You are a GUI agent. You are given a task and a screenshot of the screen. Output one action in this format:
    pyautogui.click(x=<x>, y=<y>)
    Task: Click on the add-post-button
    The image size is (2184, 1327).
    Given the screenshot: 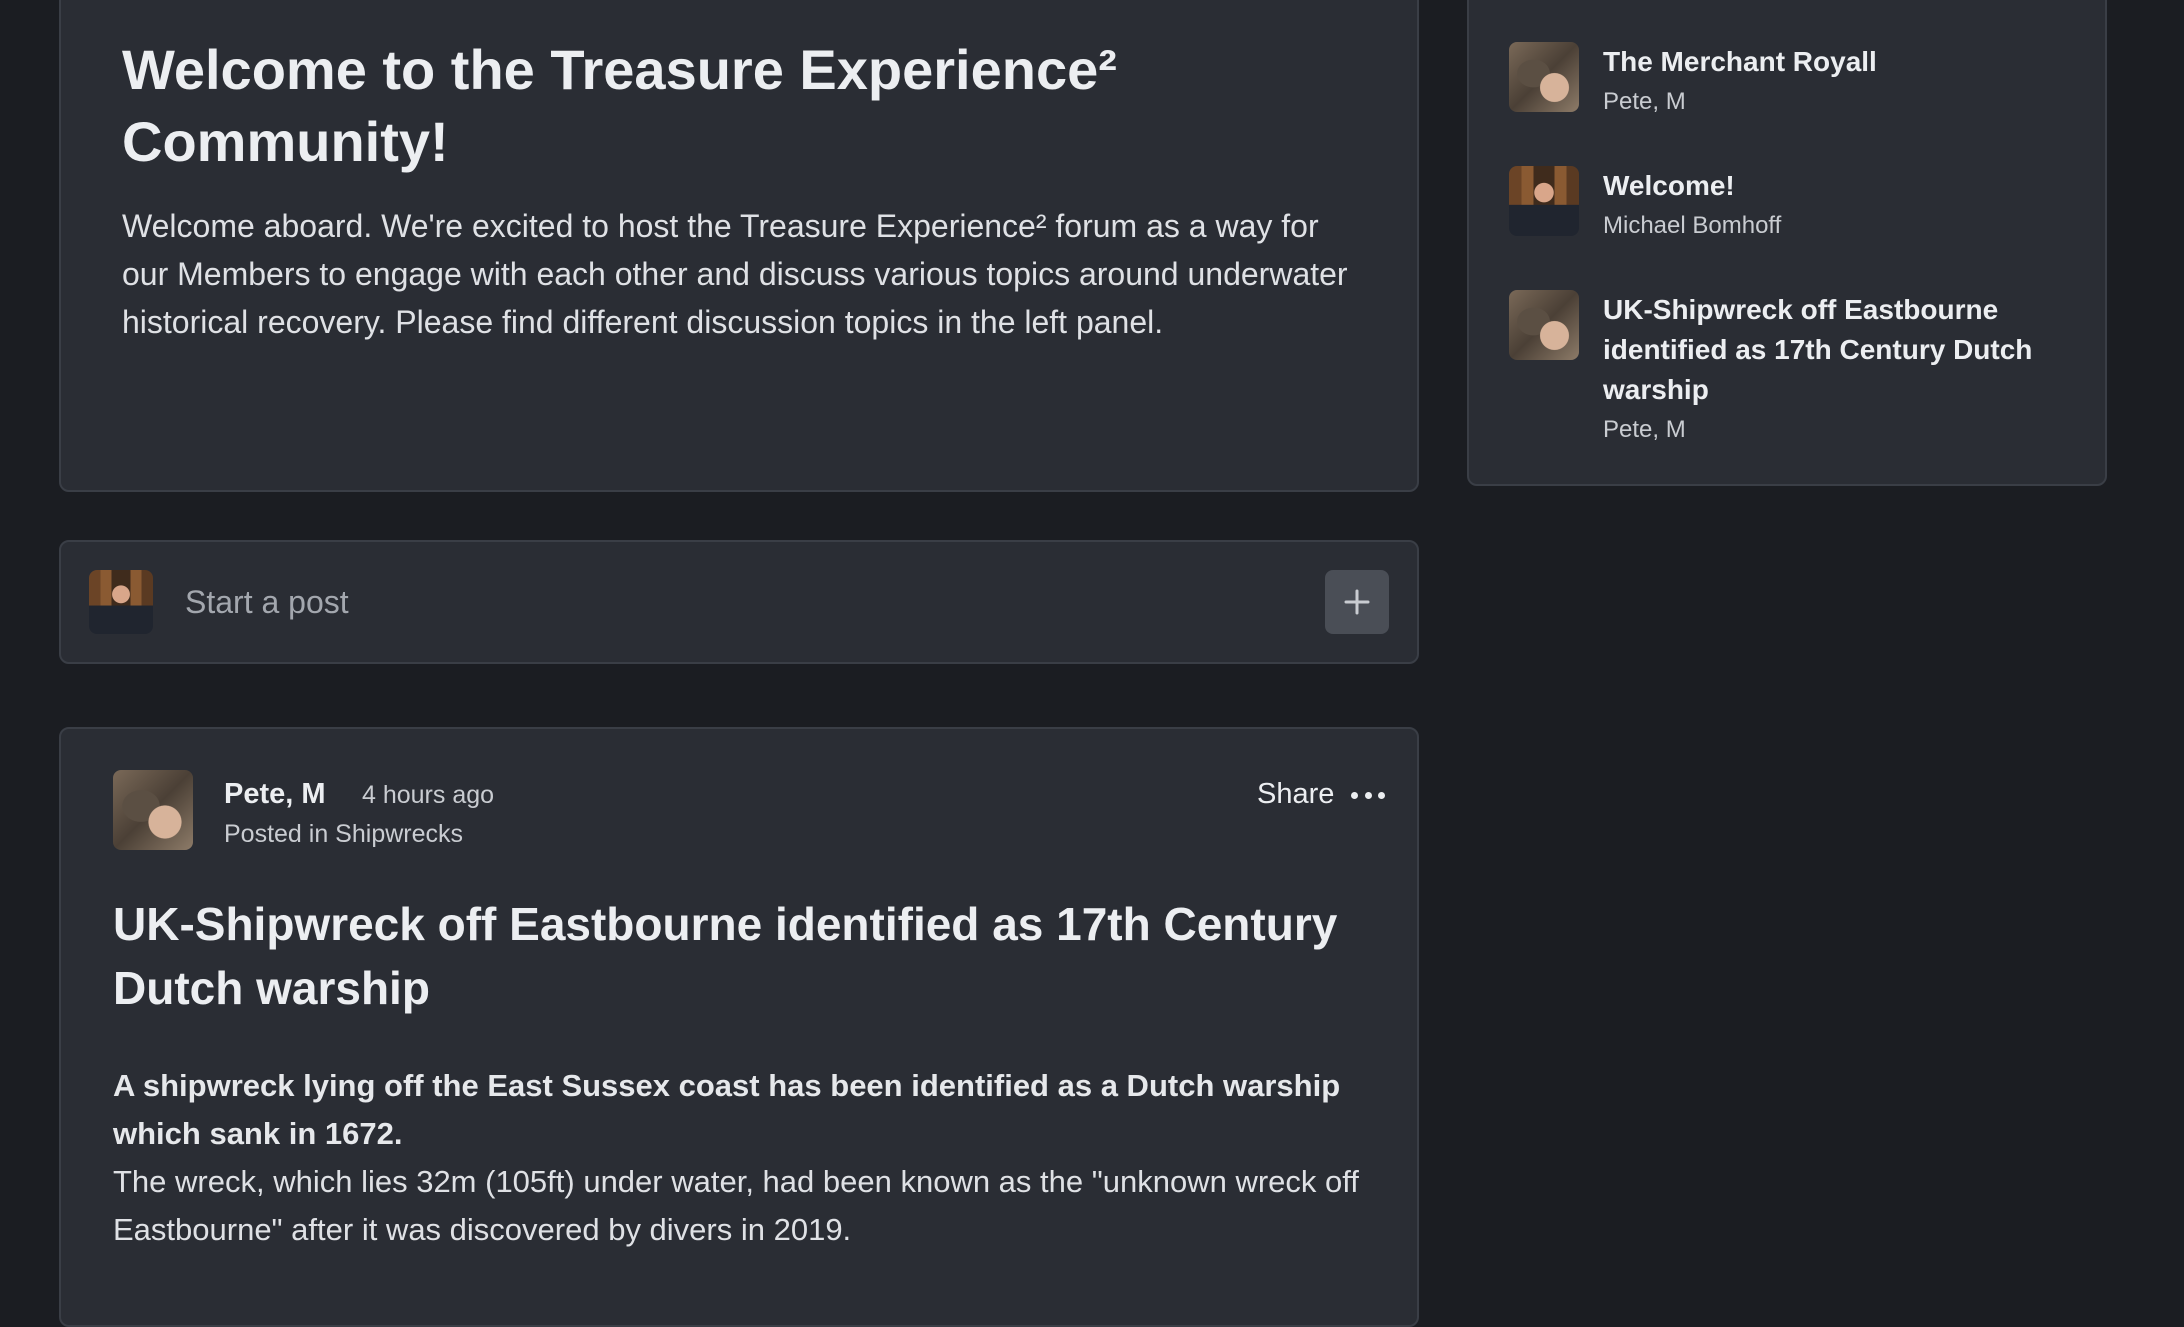 What is the action you would take?
    pyautogui.click(x=1357, y=602)
    